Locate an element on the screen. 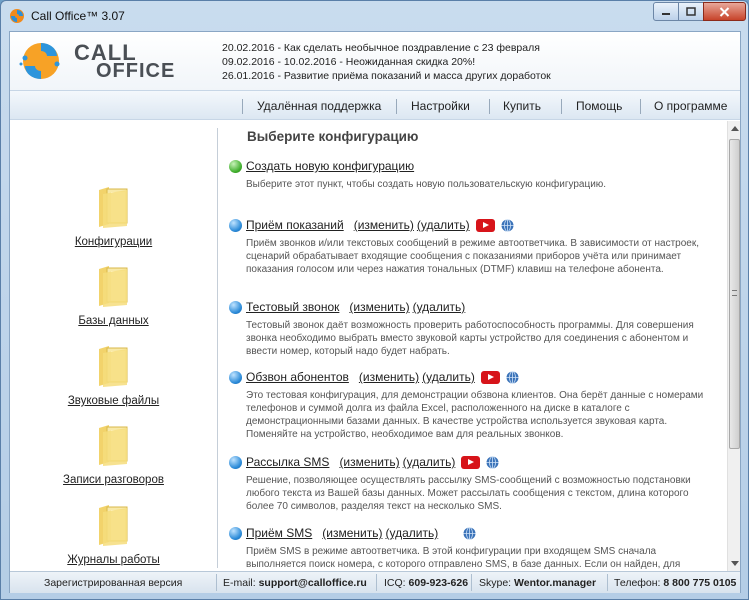 This screenshot has height=600, width=749. app-logo-icon is located at coordinates (17, 16).